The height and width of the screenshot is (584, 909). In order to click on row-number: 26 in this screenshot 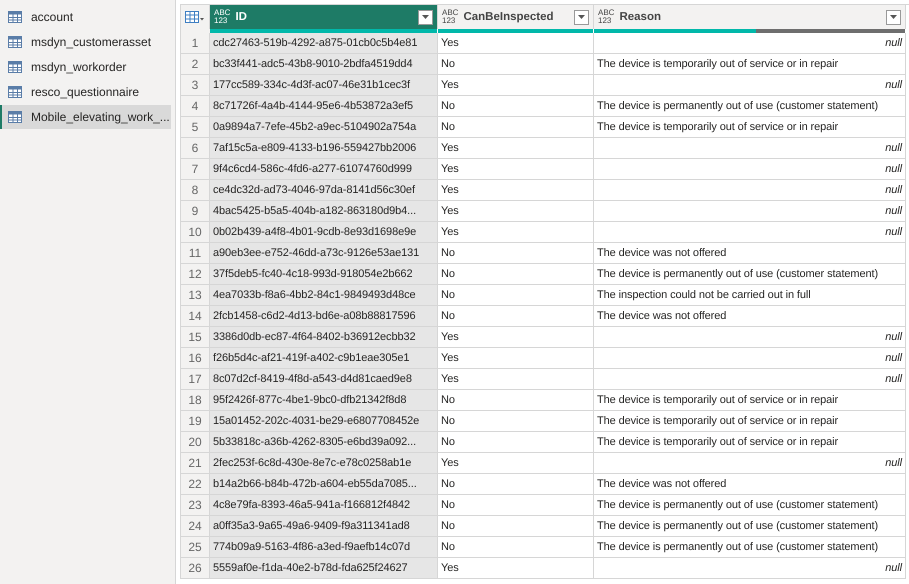, I will do `click(195, 568)`.